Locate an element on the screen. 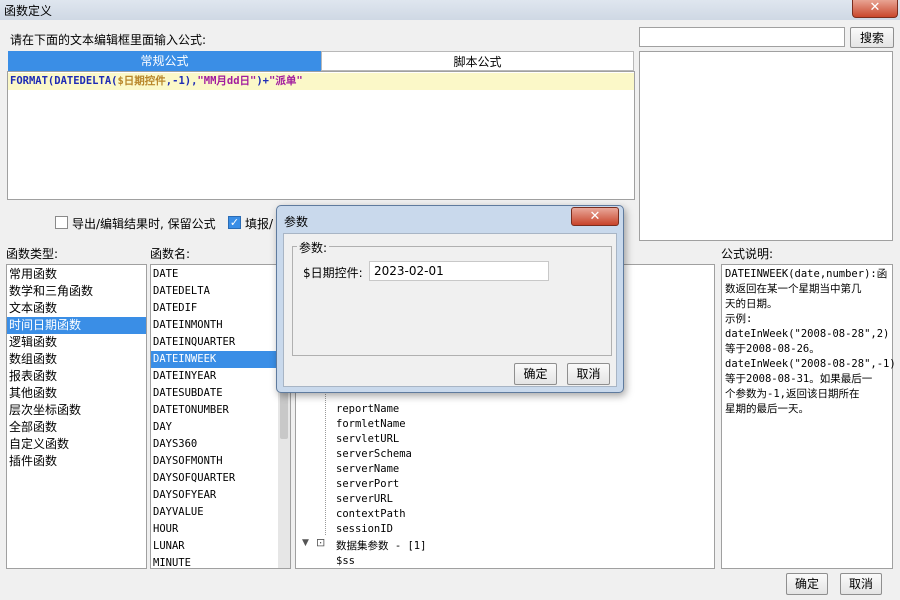 The image size is (900, 600). function-name-item: DAYSOFMONTH is located at coordinates (220, 461).